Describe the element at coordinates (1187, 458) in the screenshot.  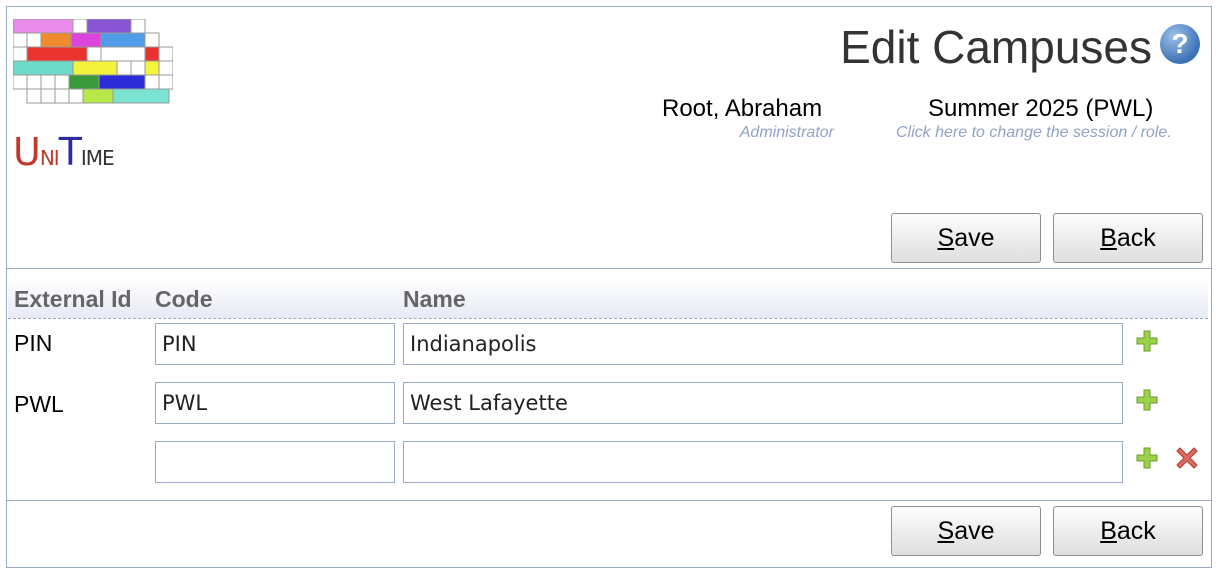
I see `delete-row-icon` at that location.